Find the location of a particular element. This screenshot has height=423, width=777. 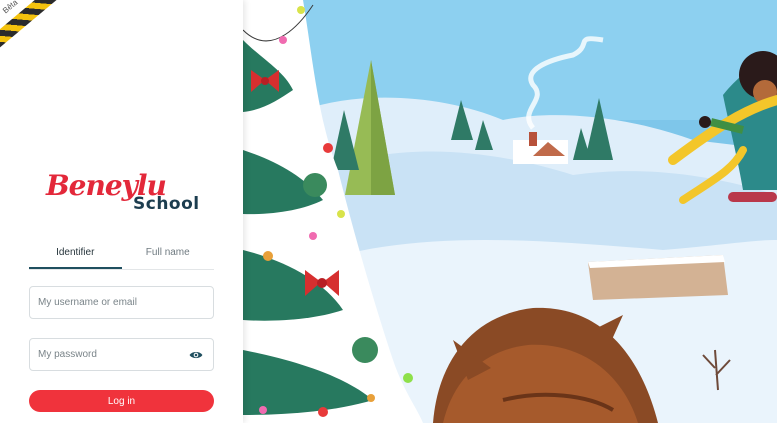

username-field is located at coordinates (121, 302).